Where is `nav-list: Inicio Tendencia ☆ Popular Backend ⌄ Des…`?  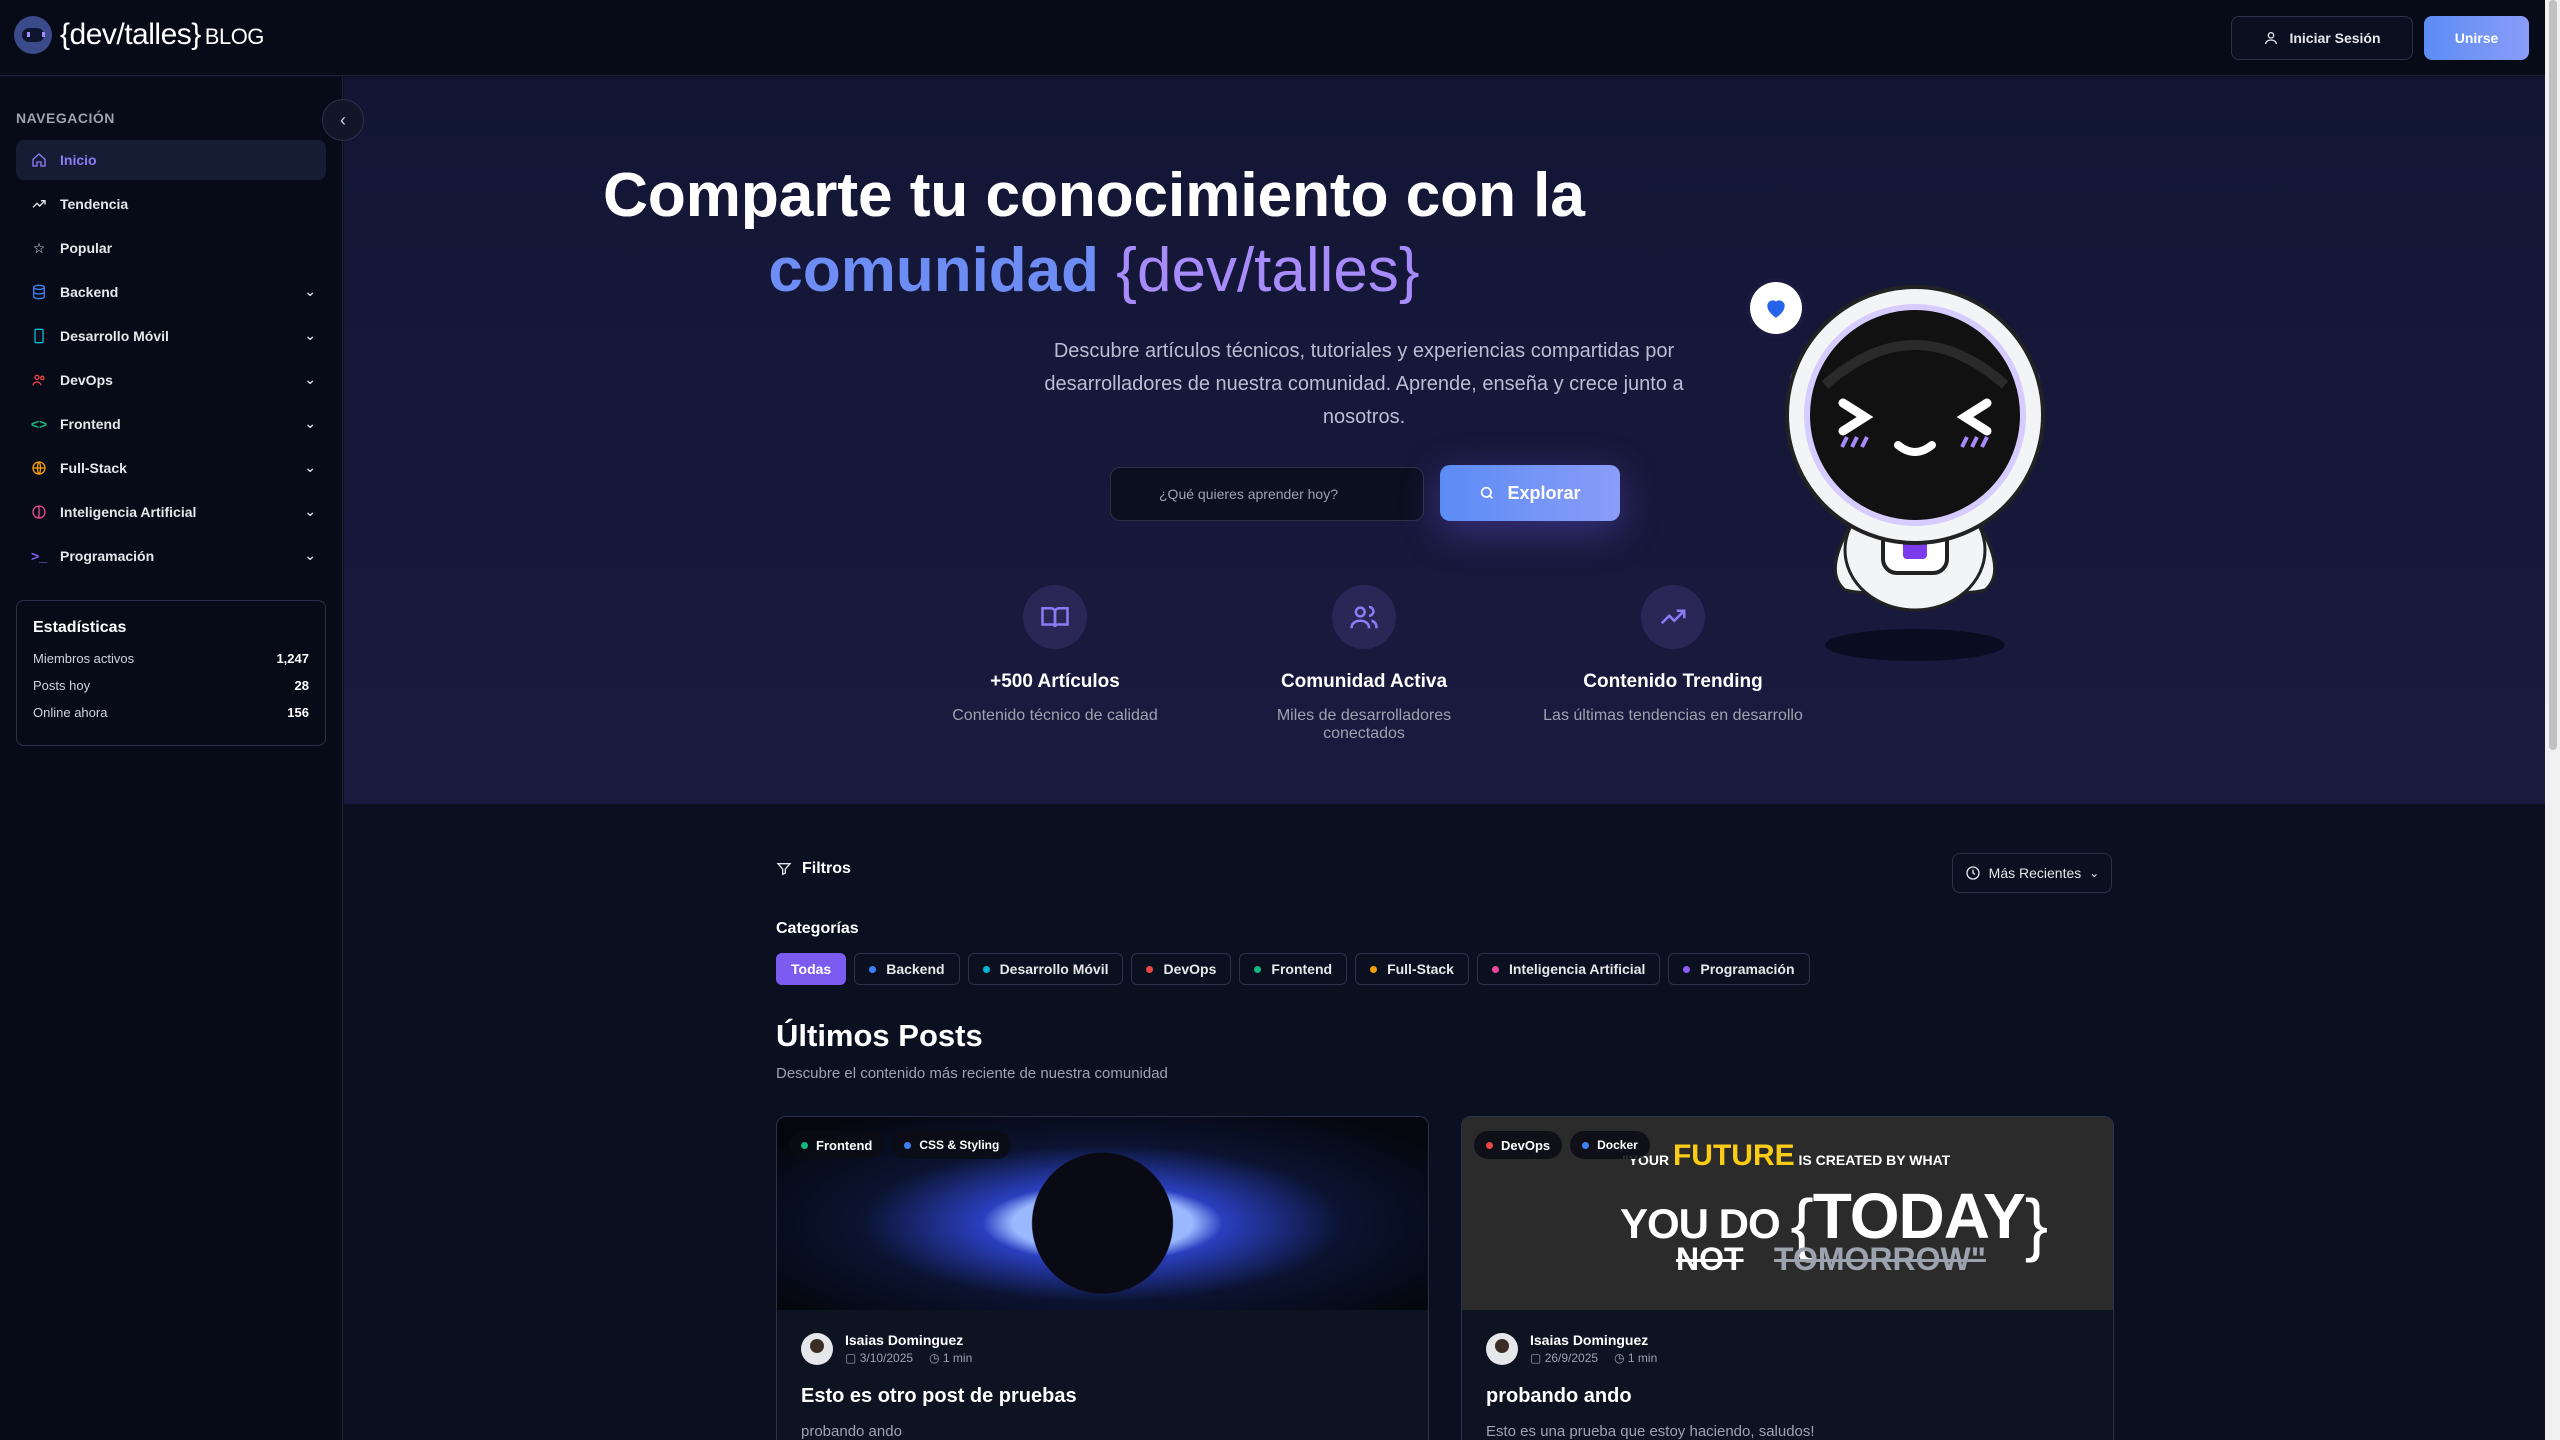
nav-list: Inicio Tendencia ☆ Popular Backend ⌄ Des… is located at coordinates (171, 360).